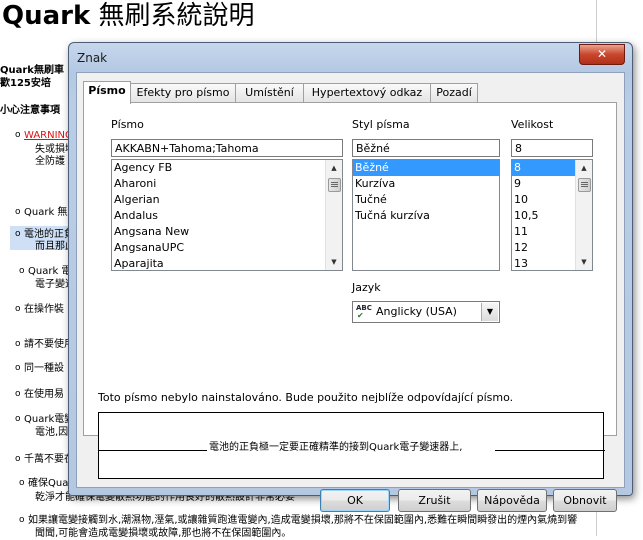  I want to click on document-line: 確保Quar, so click(50, 483).